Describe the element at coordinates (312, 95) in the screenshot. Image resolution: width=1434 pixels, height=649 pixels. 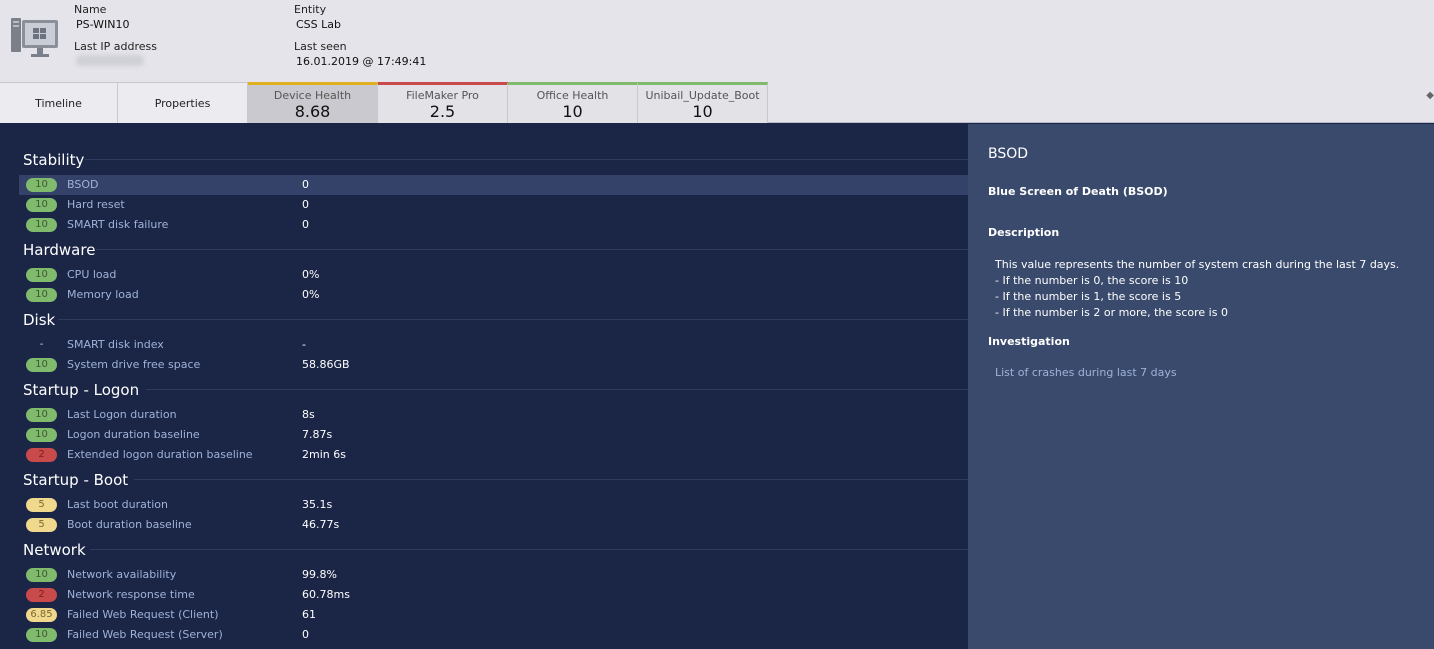
I see `tab-label: Device Health` at that location.